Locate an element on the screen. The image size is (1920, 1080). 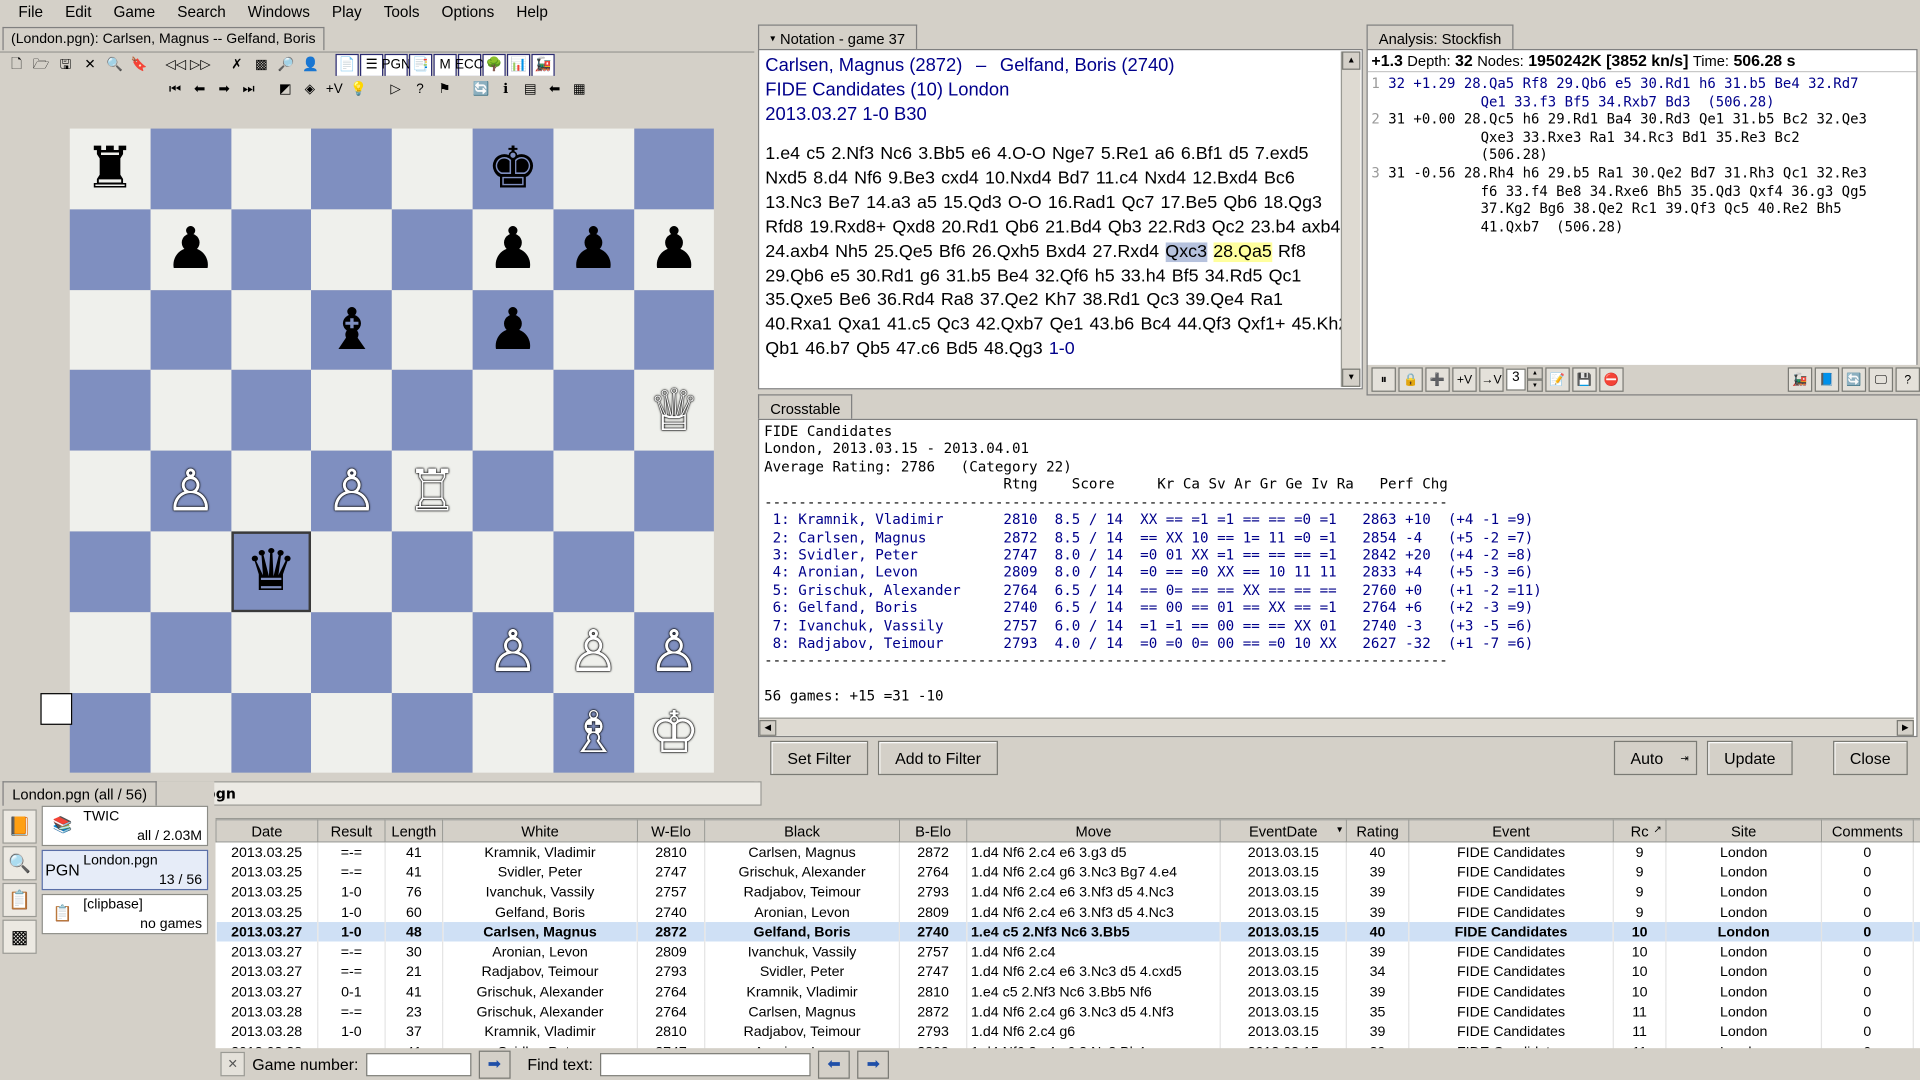
square-b8 is located at coordinates (190, 169).